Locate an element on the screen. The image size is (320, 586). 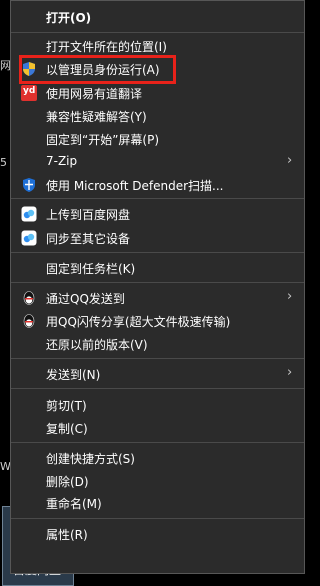
menu-item-label: 使用网易有道翻译 is located at coordinates (94, 94).